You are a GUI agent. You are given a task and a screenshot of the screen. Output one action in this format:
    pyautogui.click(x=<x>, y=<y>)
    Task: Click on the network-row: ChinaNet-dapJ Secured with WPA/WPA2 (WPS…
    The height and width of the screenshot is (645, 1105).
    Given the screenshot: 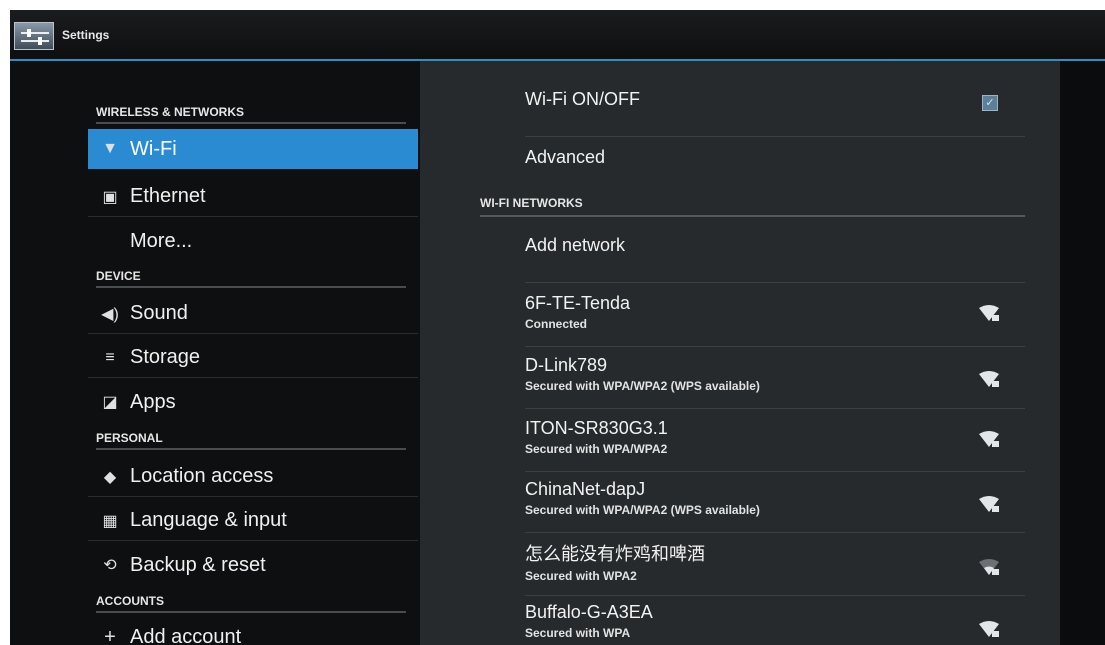 What is the action you would take?
    pyautogui.click(x=775, y=506)
    